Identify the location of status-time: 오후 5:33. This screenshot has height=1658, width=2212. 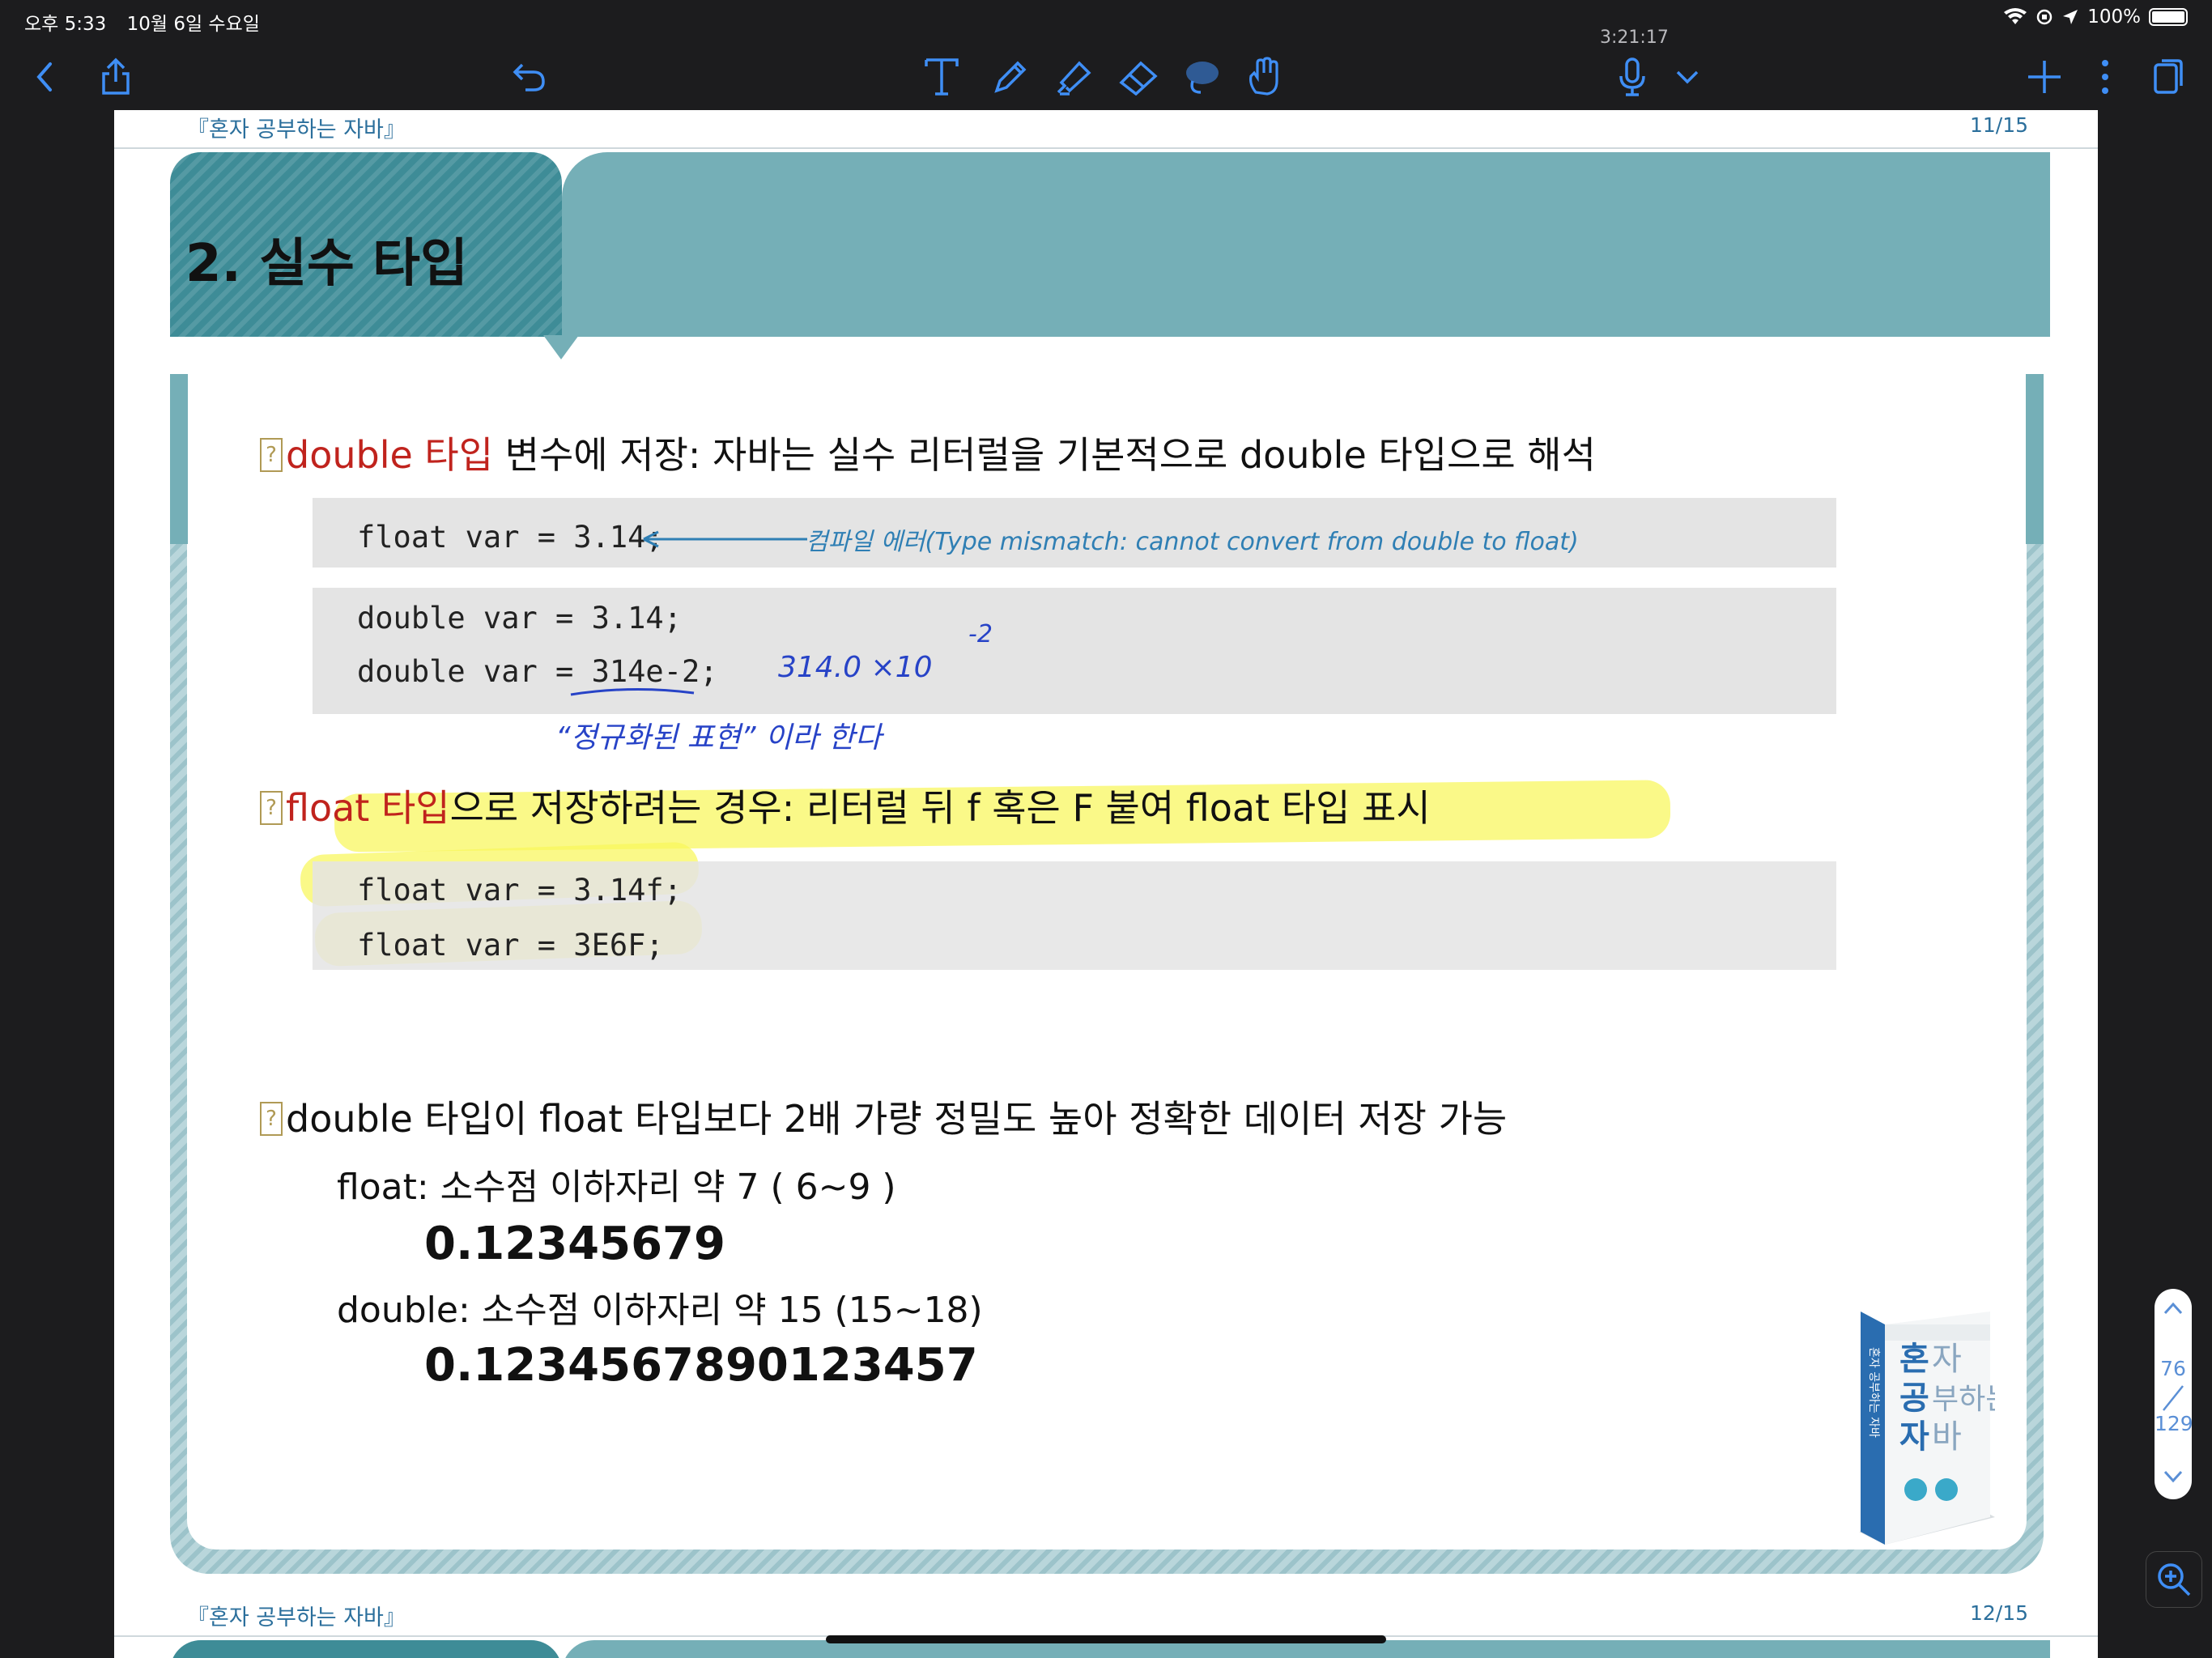
(65, 24).